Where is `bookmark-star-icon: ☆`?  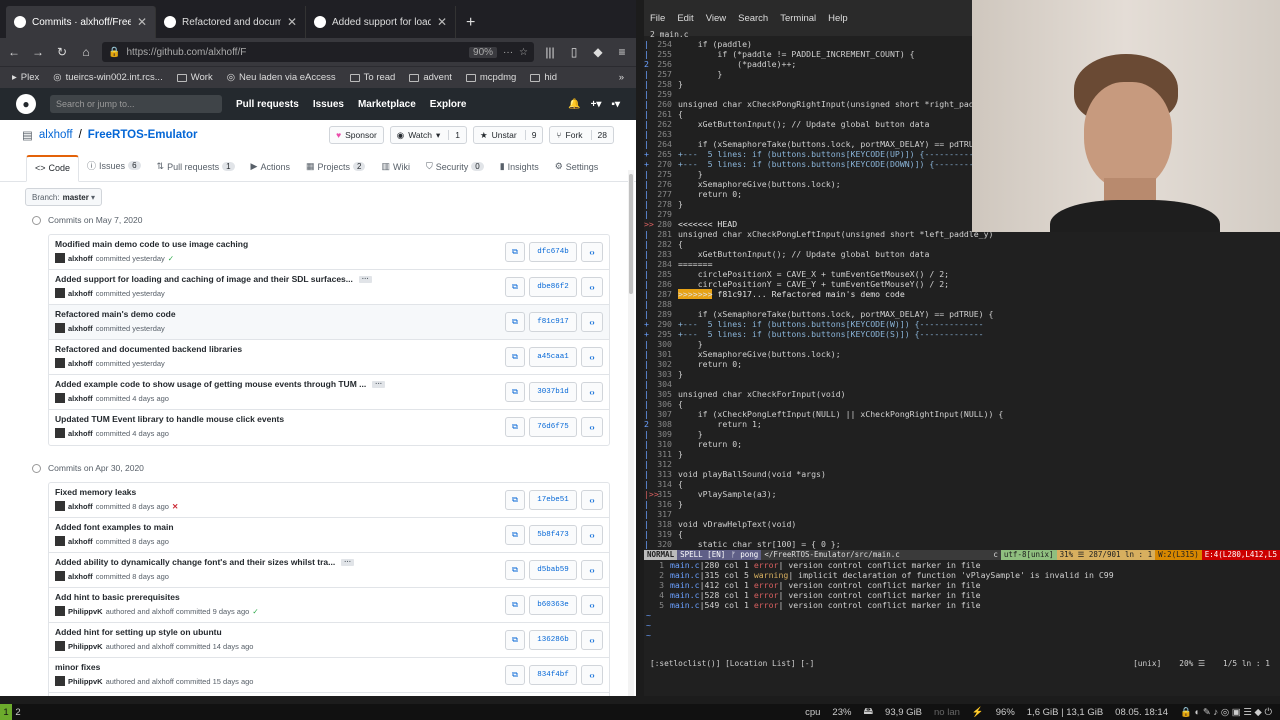
bookmark-star-icon: ☆ is located at coordinates (523, 52).